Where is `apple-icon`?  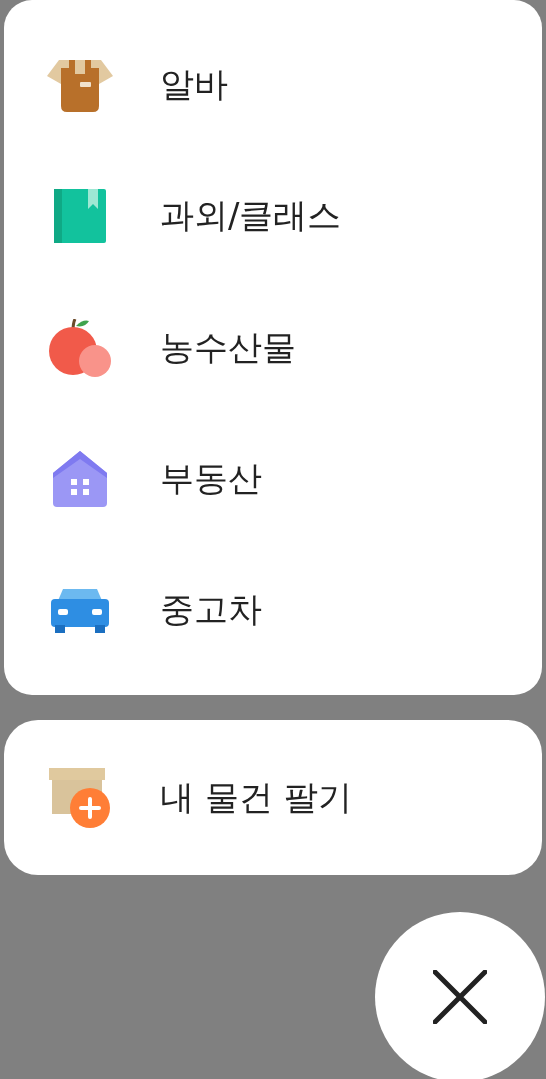
apple-icon is located at coordinates (80, 347).